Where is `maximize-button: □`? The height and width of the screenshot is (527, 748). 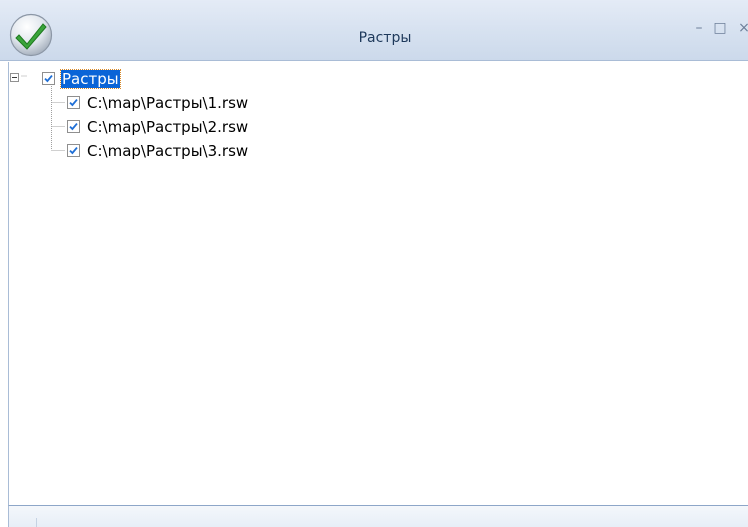
maximize-button: □ is located at coordinates (720, 28).